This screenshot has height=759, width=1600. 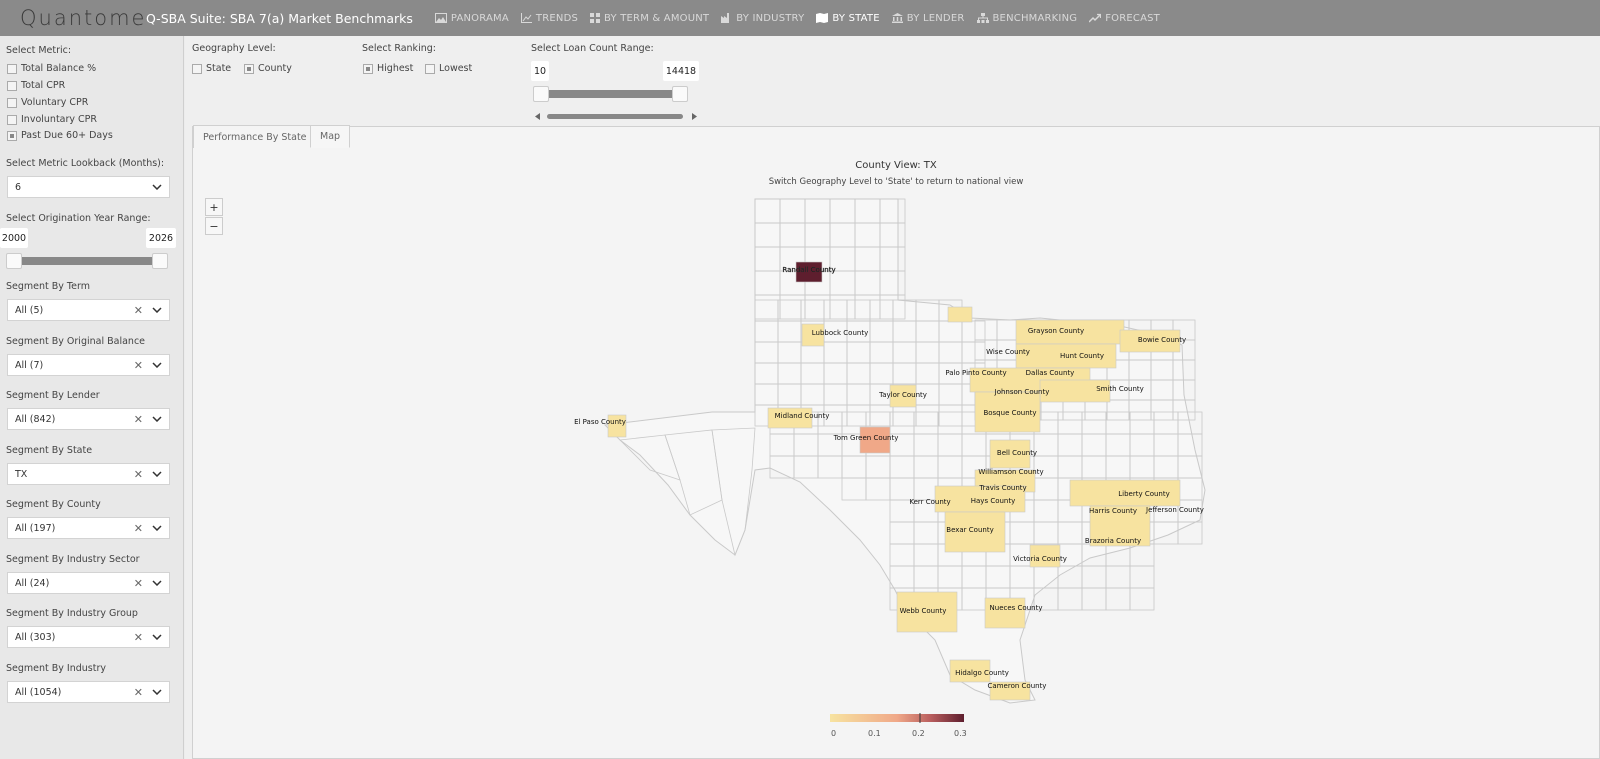 What do you see at coordinates (14, 238) in the screenshot?
I see `orig-year-min: 2000` at bounding box center [14, 238].